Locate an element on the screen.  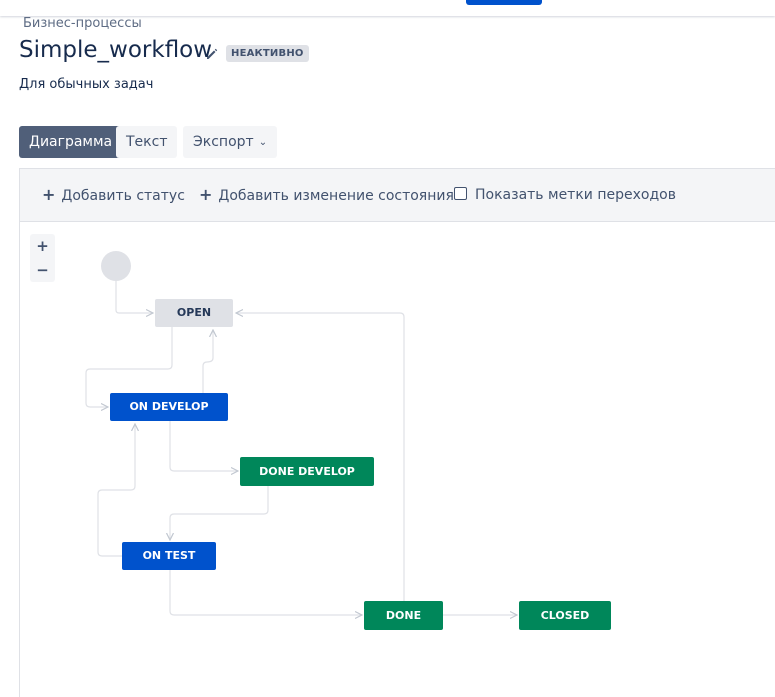
status-node-done-develop: DONE DEVELOP is located at coordinates (307, 471).